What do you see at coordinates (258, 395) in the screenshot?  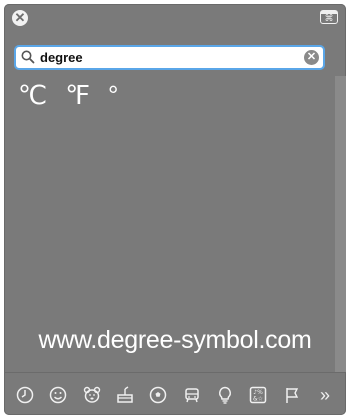 I see `symbols-icon: ♪% &☆` at bounding box center [258, 395].